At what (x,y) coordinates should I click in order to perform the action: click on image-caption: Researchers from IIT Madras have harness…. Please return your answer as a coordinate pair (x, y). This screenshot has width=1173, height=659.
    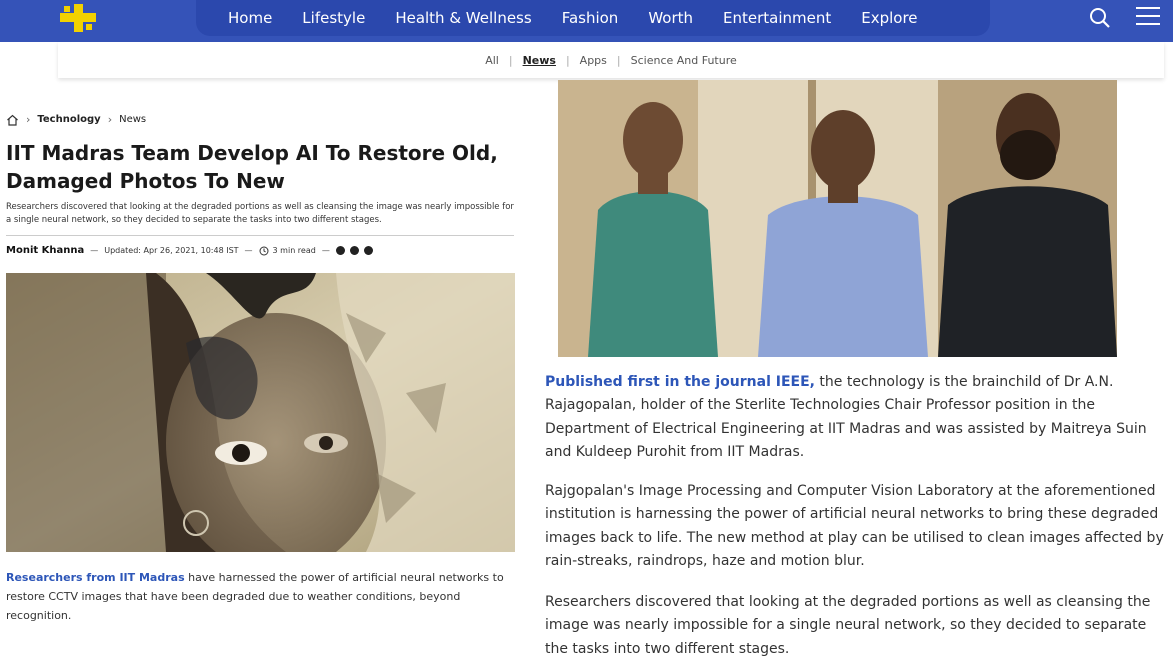
    Looking at the image, I should click on (261, 596).